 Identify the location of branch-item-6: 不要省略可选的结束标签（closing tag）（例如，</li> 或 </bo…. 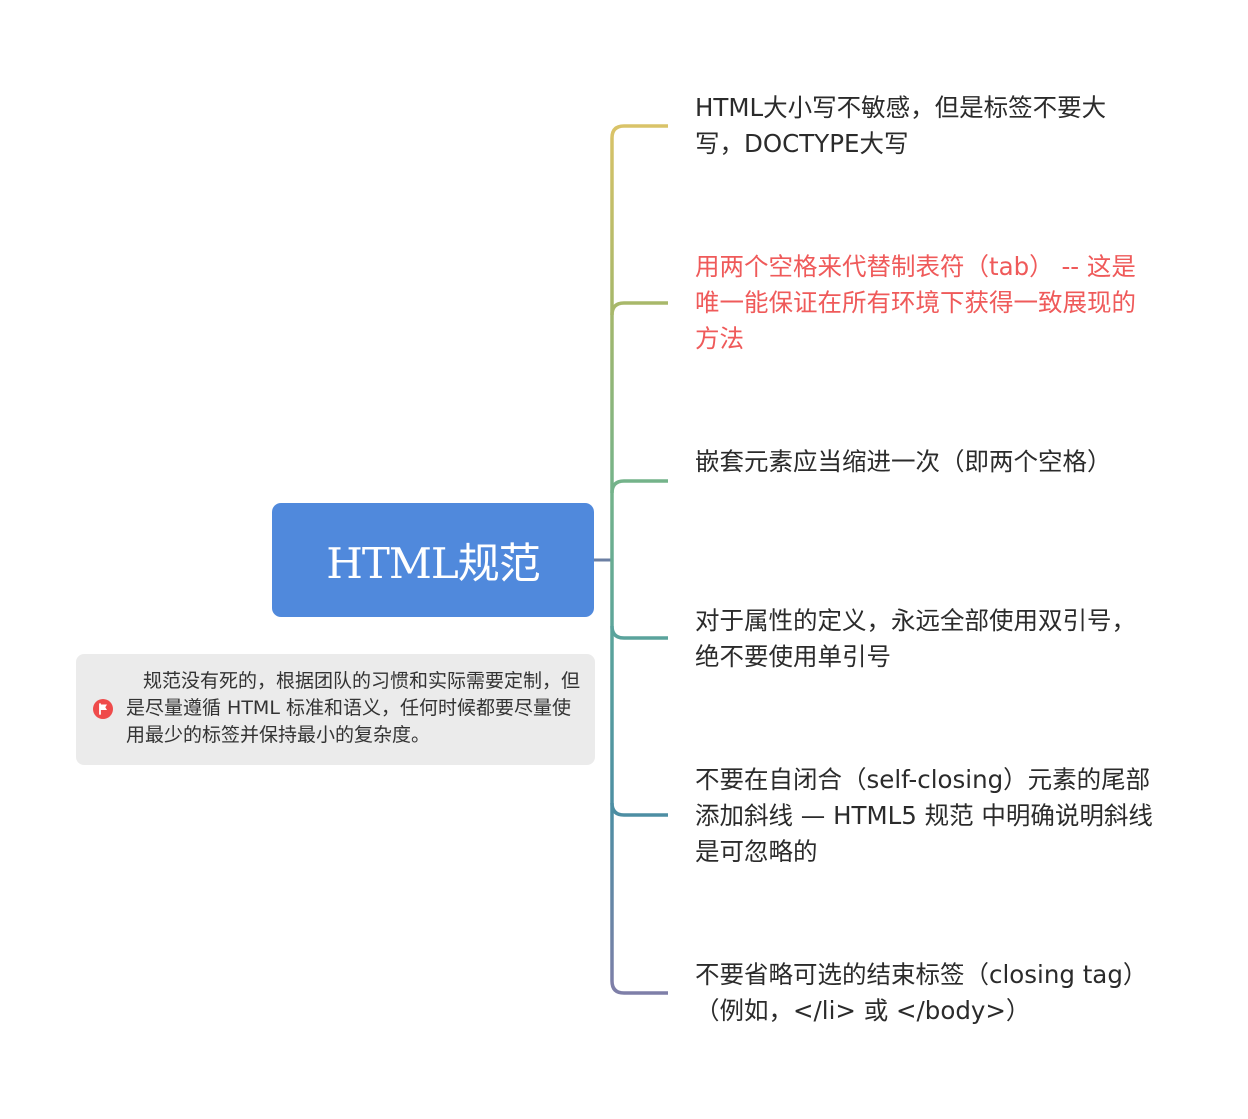
(925, 993).